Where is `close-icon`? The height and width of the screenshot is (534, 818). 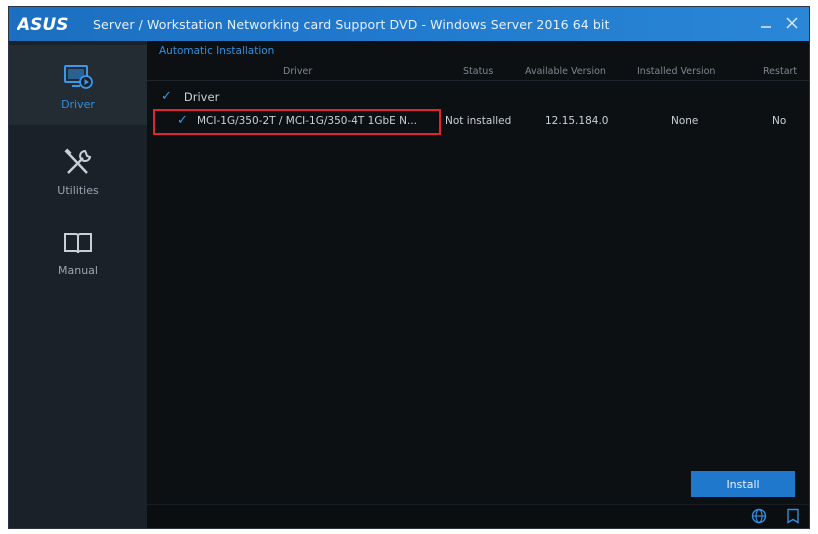 close-icon is located at coordinates (792, 23).